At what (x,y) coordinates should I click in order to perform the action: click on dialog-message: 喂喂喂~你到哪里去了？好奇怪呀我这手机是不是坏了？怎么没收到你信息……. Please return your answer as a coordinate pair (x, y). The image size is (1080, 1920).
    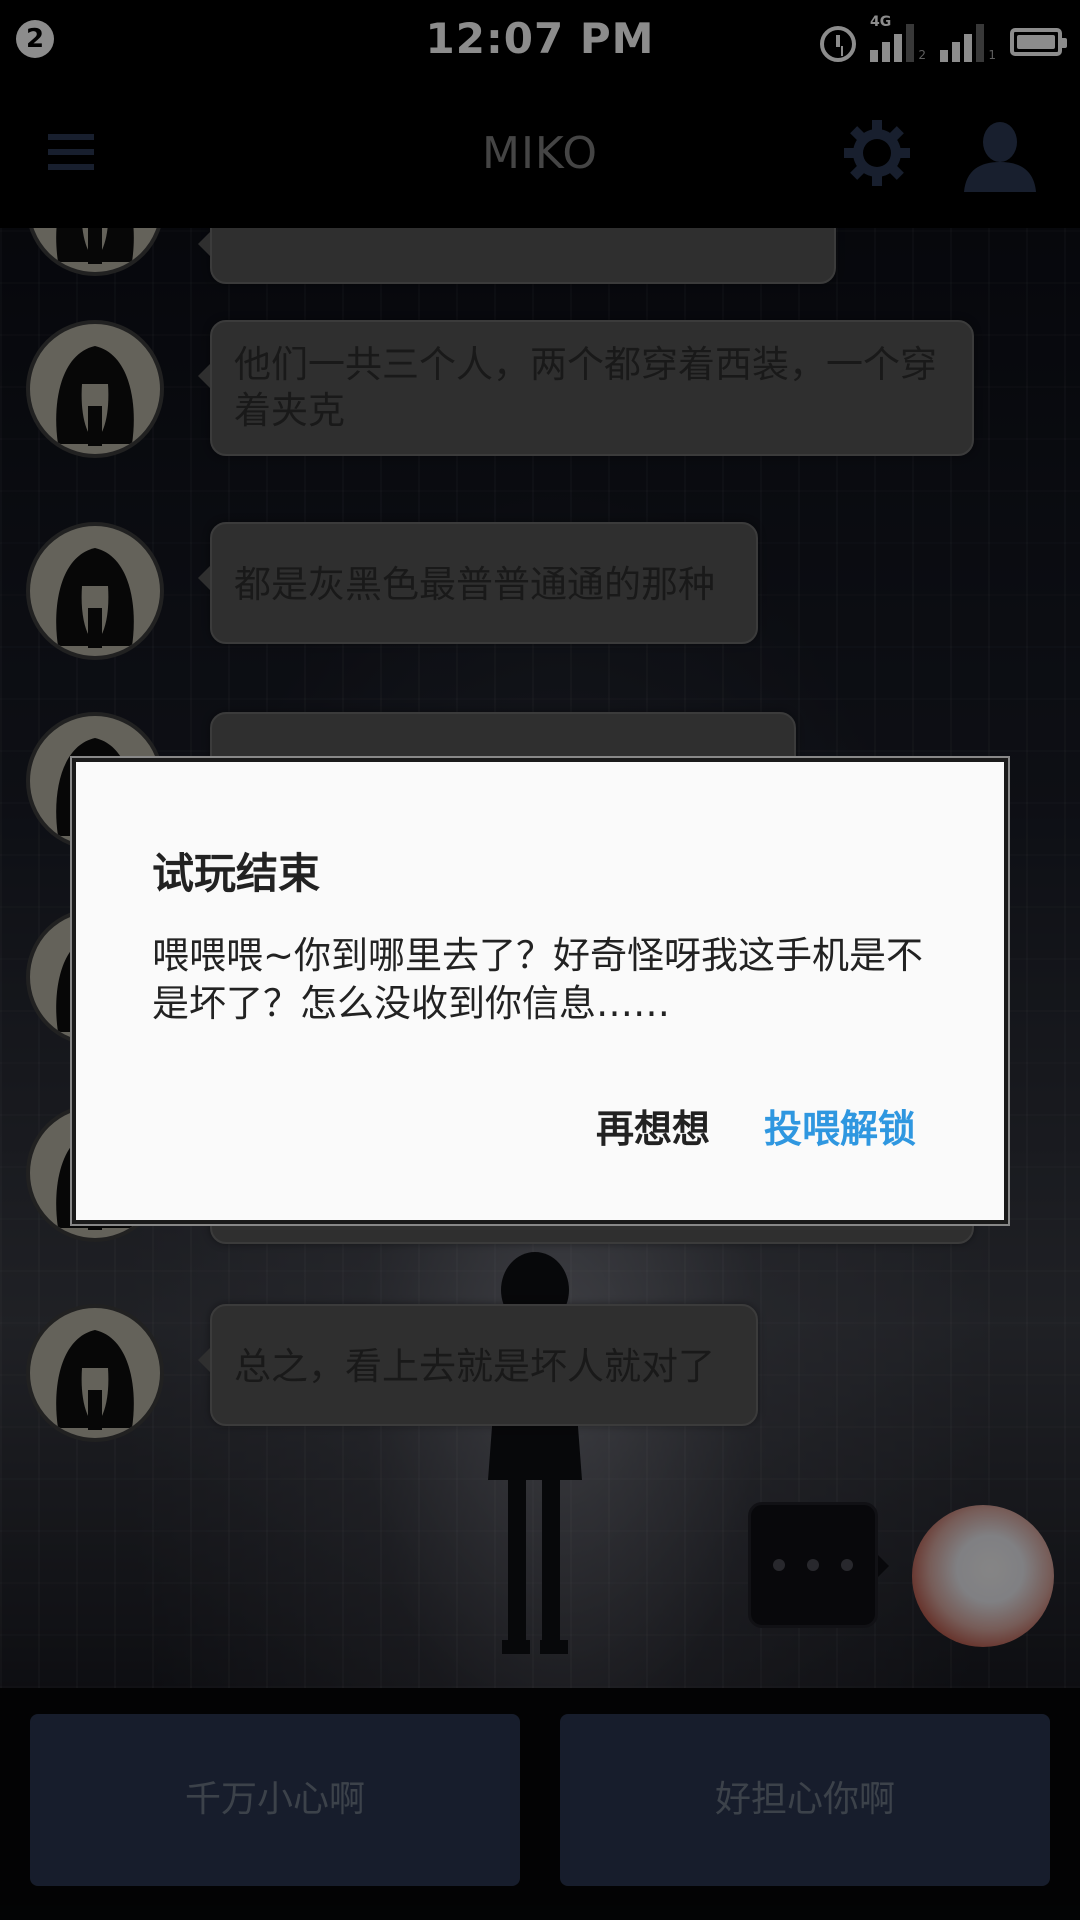
    Looking at the image, I should click on (538, 979).